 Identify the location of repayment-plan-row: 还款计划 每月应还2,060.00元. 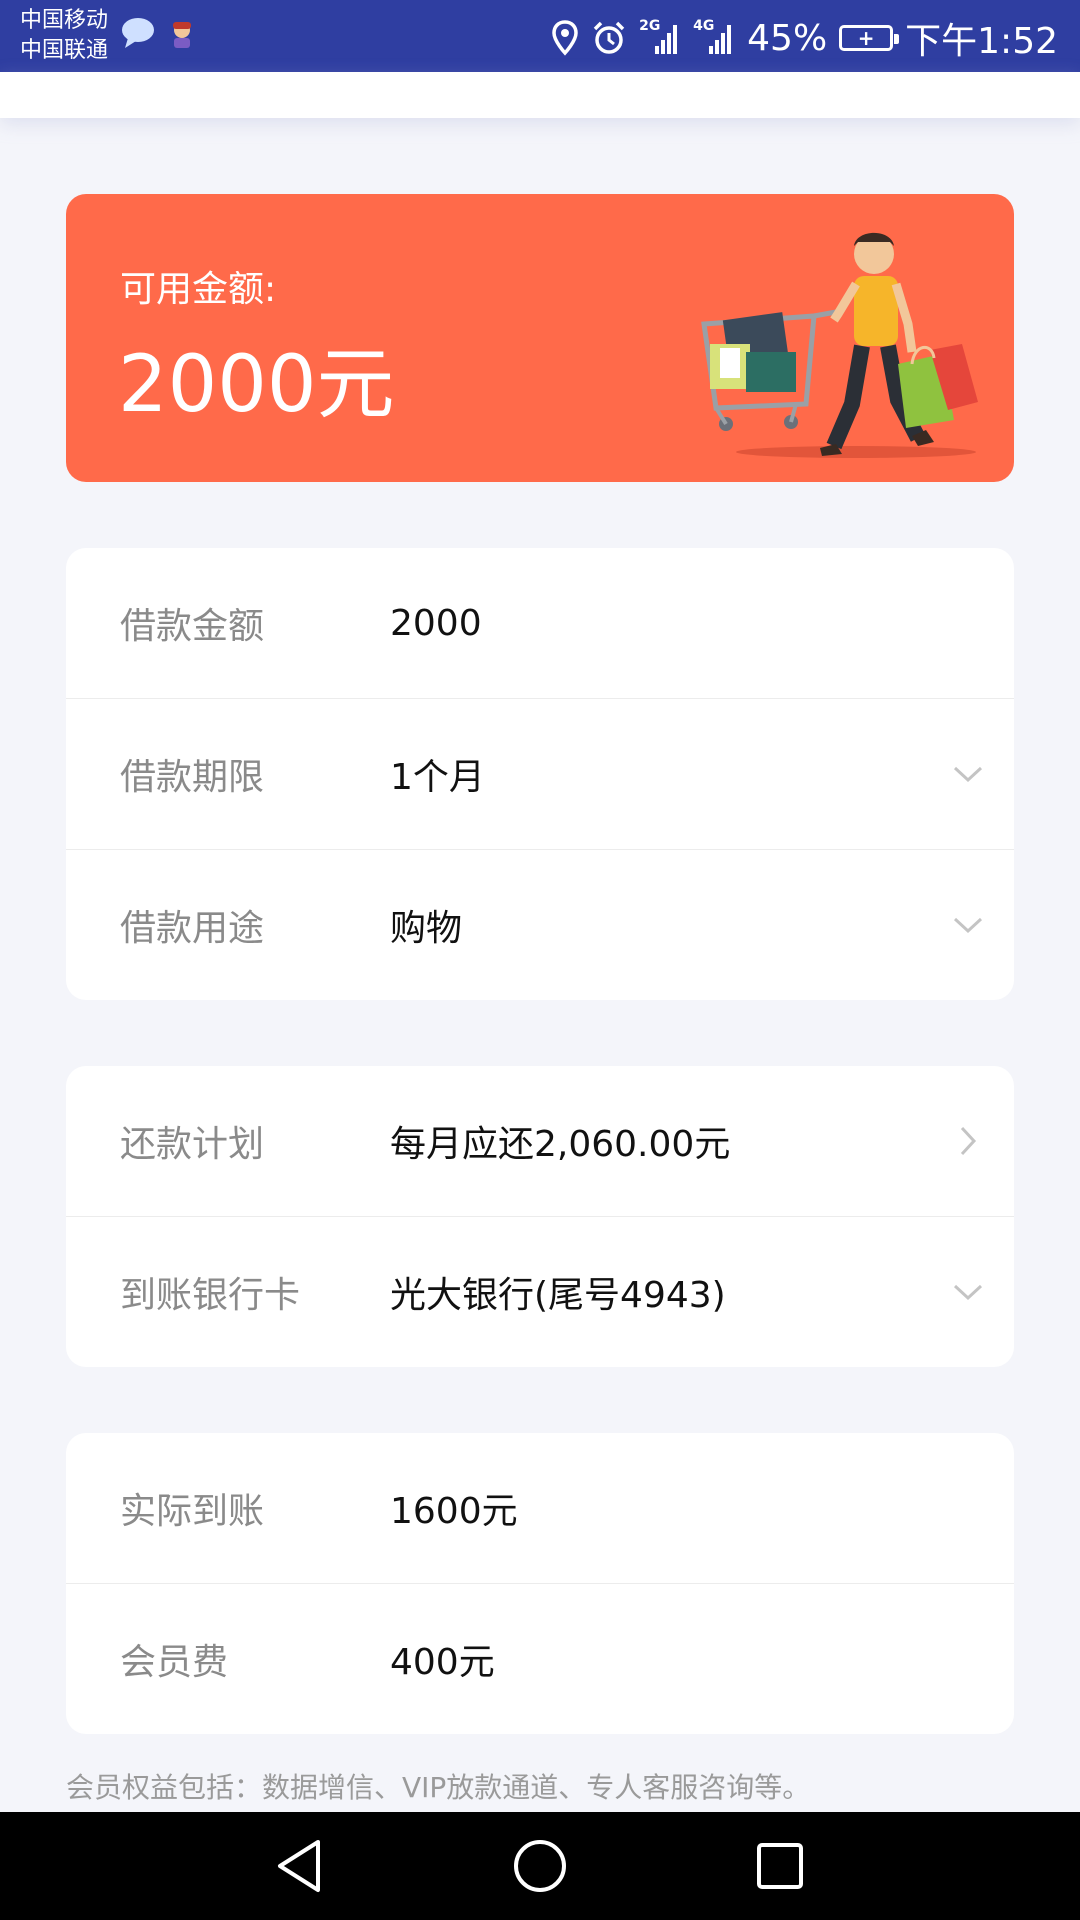
(540, 1141).